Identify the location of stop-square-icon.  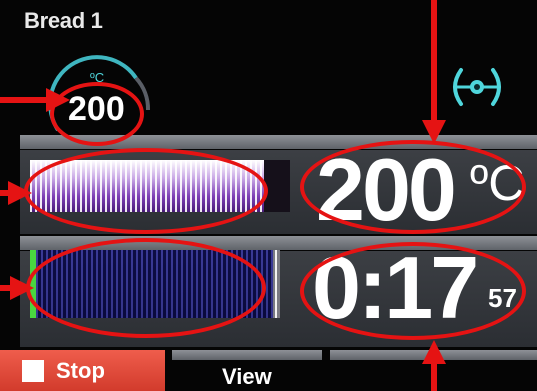
(33, 370).